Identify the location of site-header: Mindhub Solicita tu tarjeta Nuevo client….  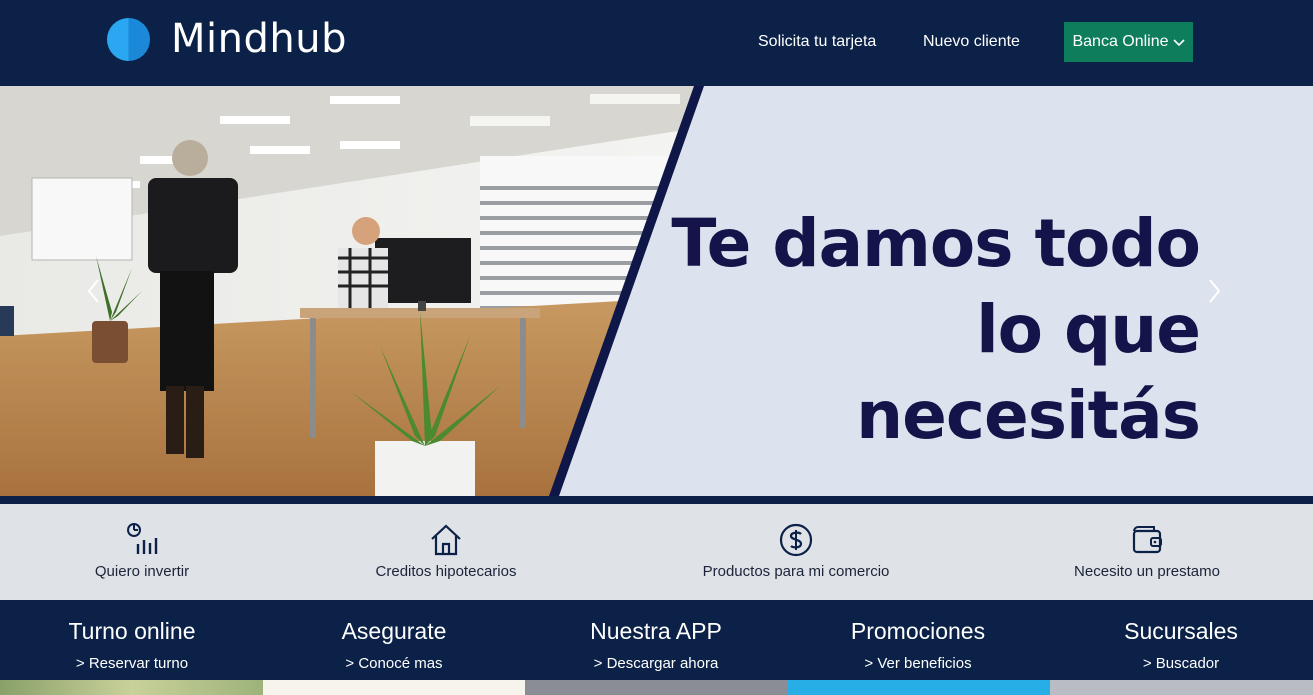
(656, 43).